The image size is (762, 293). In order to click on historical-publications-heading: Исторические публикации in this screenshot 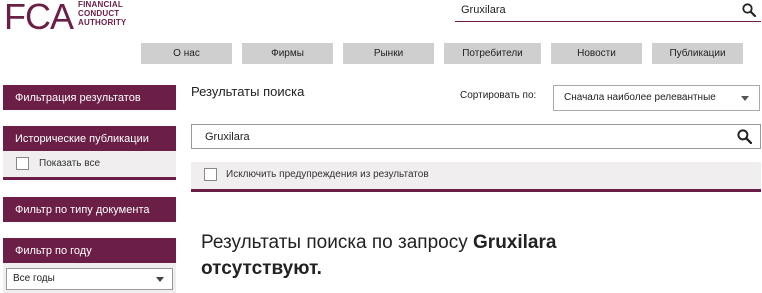, I will do `click(89, 138)`.